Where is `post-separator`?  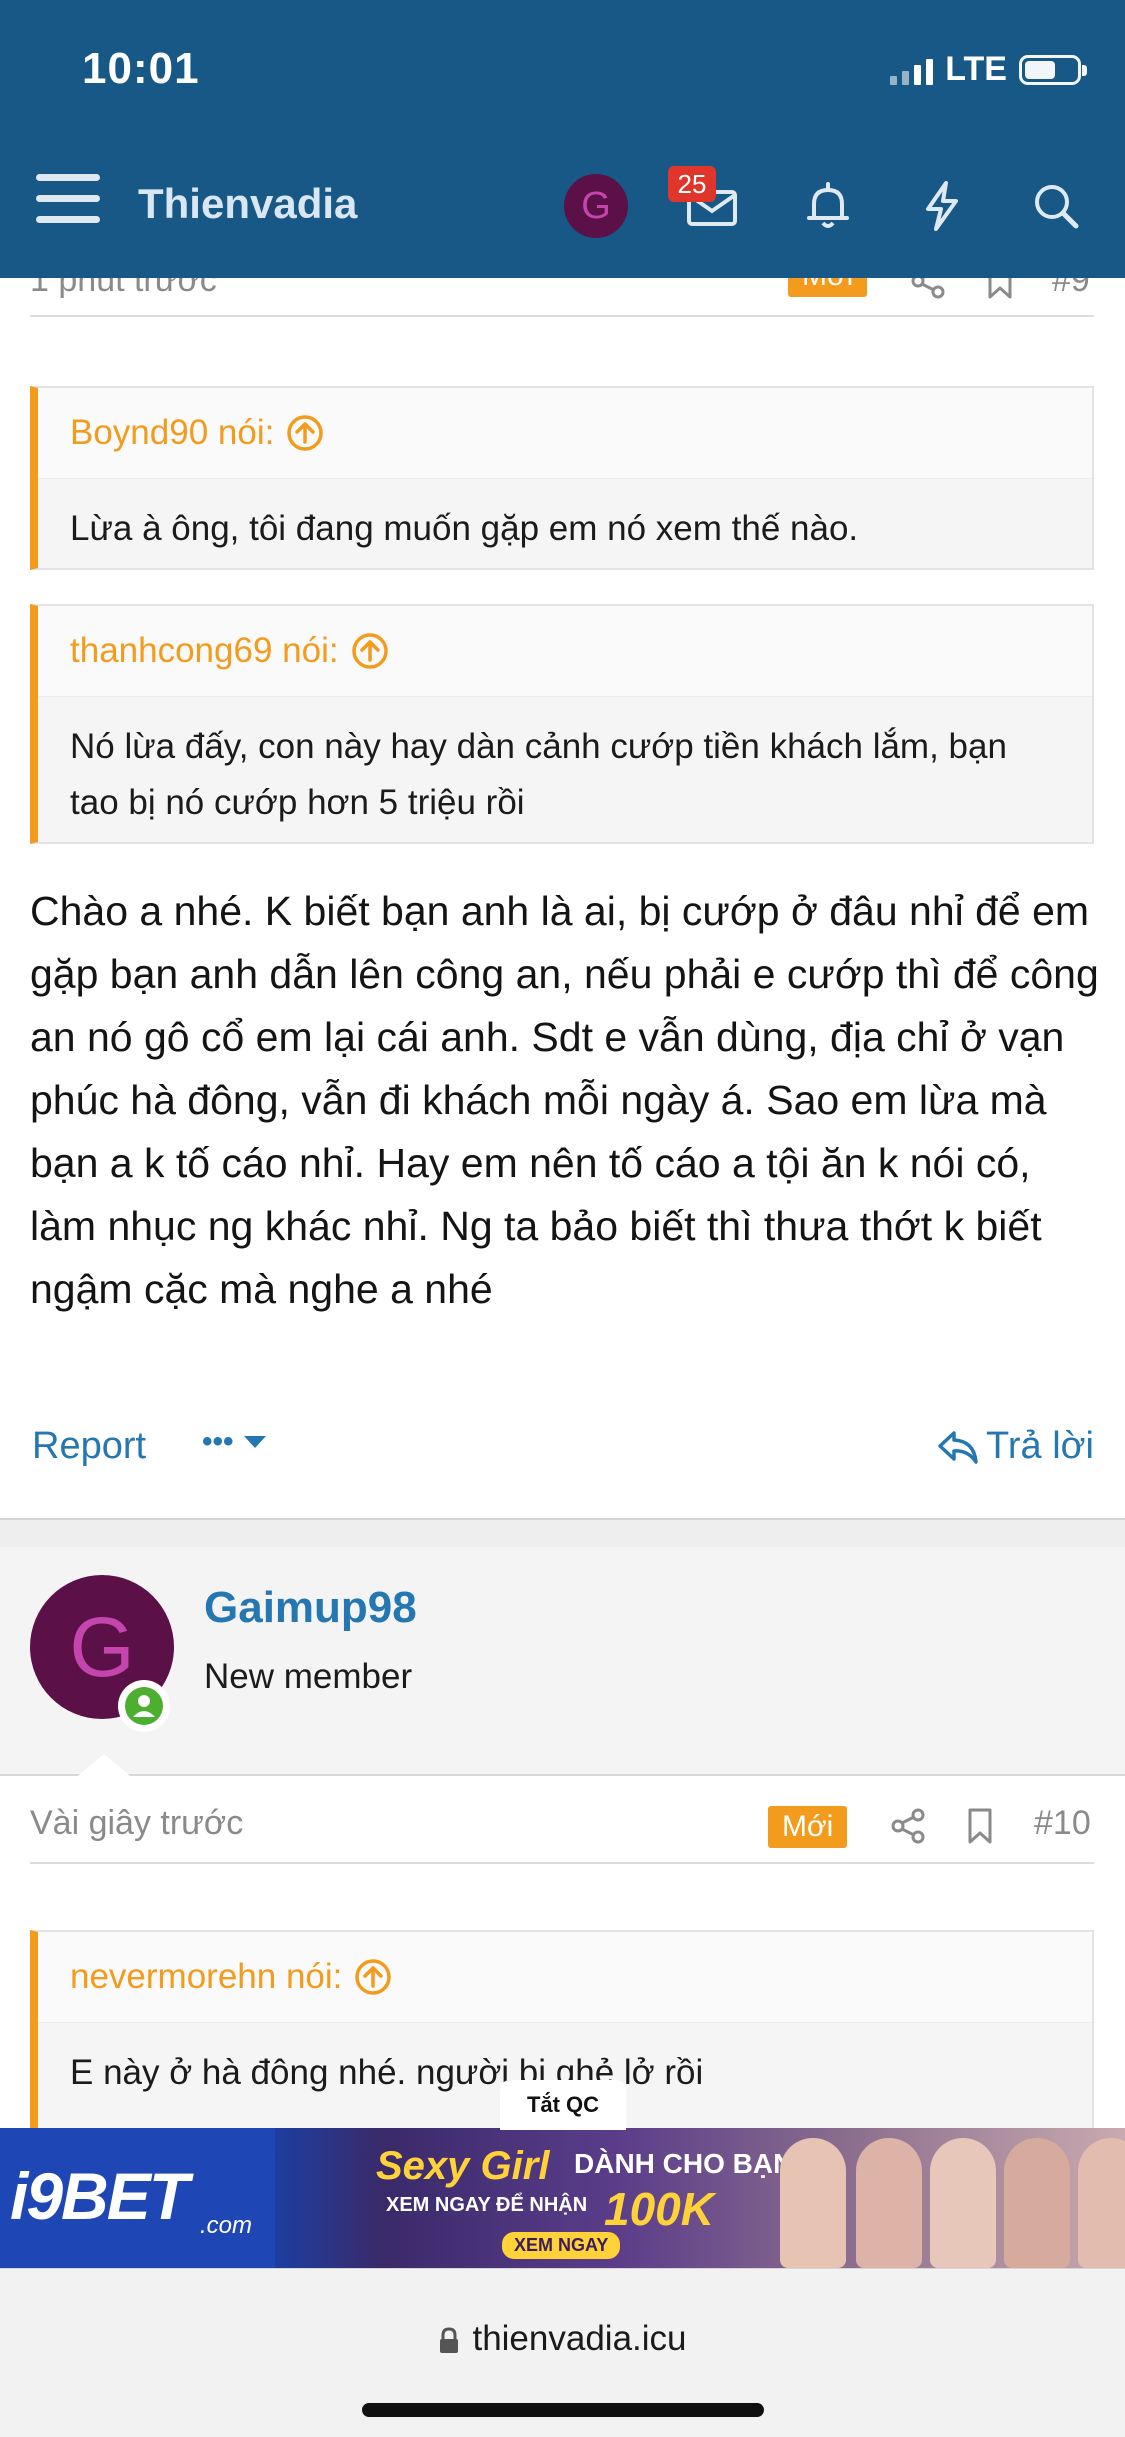 post-separator is located at coordinates (562, 1533).